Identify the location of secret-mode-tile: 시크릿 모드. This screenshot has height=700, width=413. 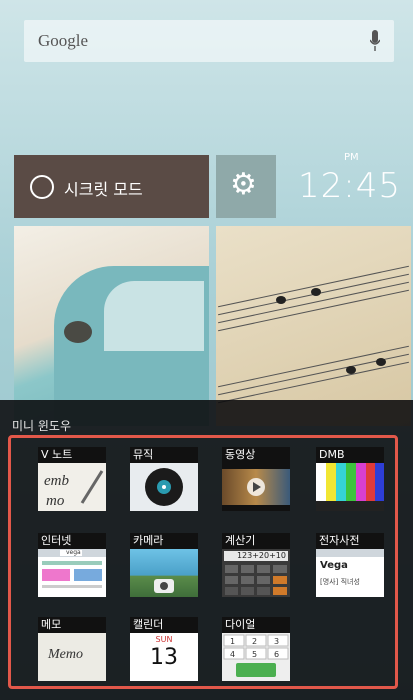
(111, 186).